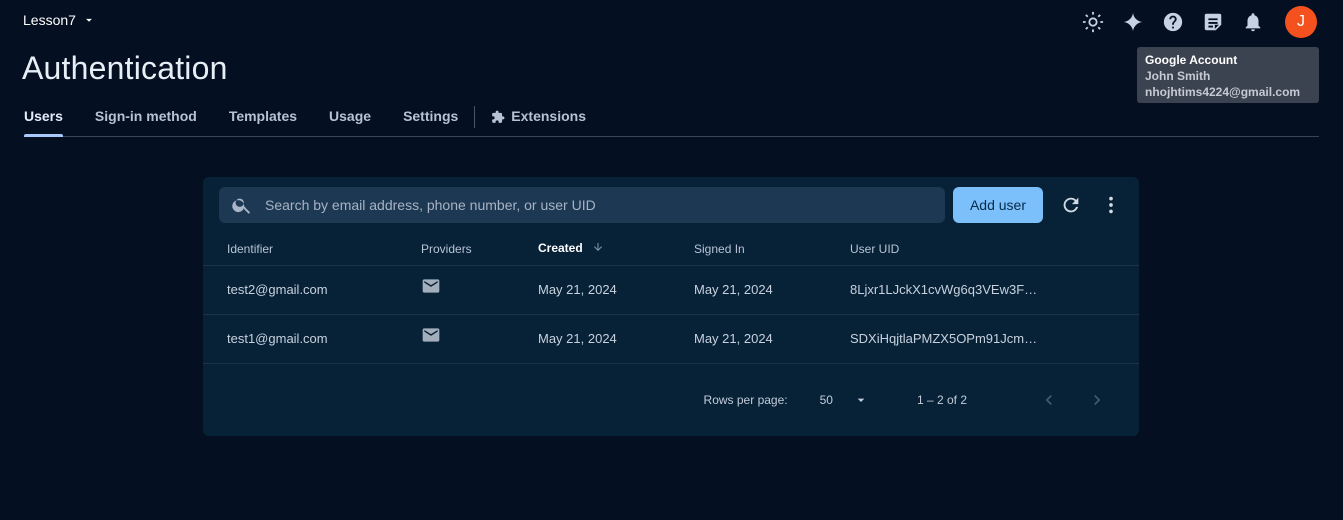 The height and width of the screenshot is (520, 1343). What do you see at coordinates (1301, 22) in the screenshot?
I see `account-avatar: J` at bounding box center [1301, 22].